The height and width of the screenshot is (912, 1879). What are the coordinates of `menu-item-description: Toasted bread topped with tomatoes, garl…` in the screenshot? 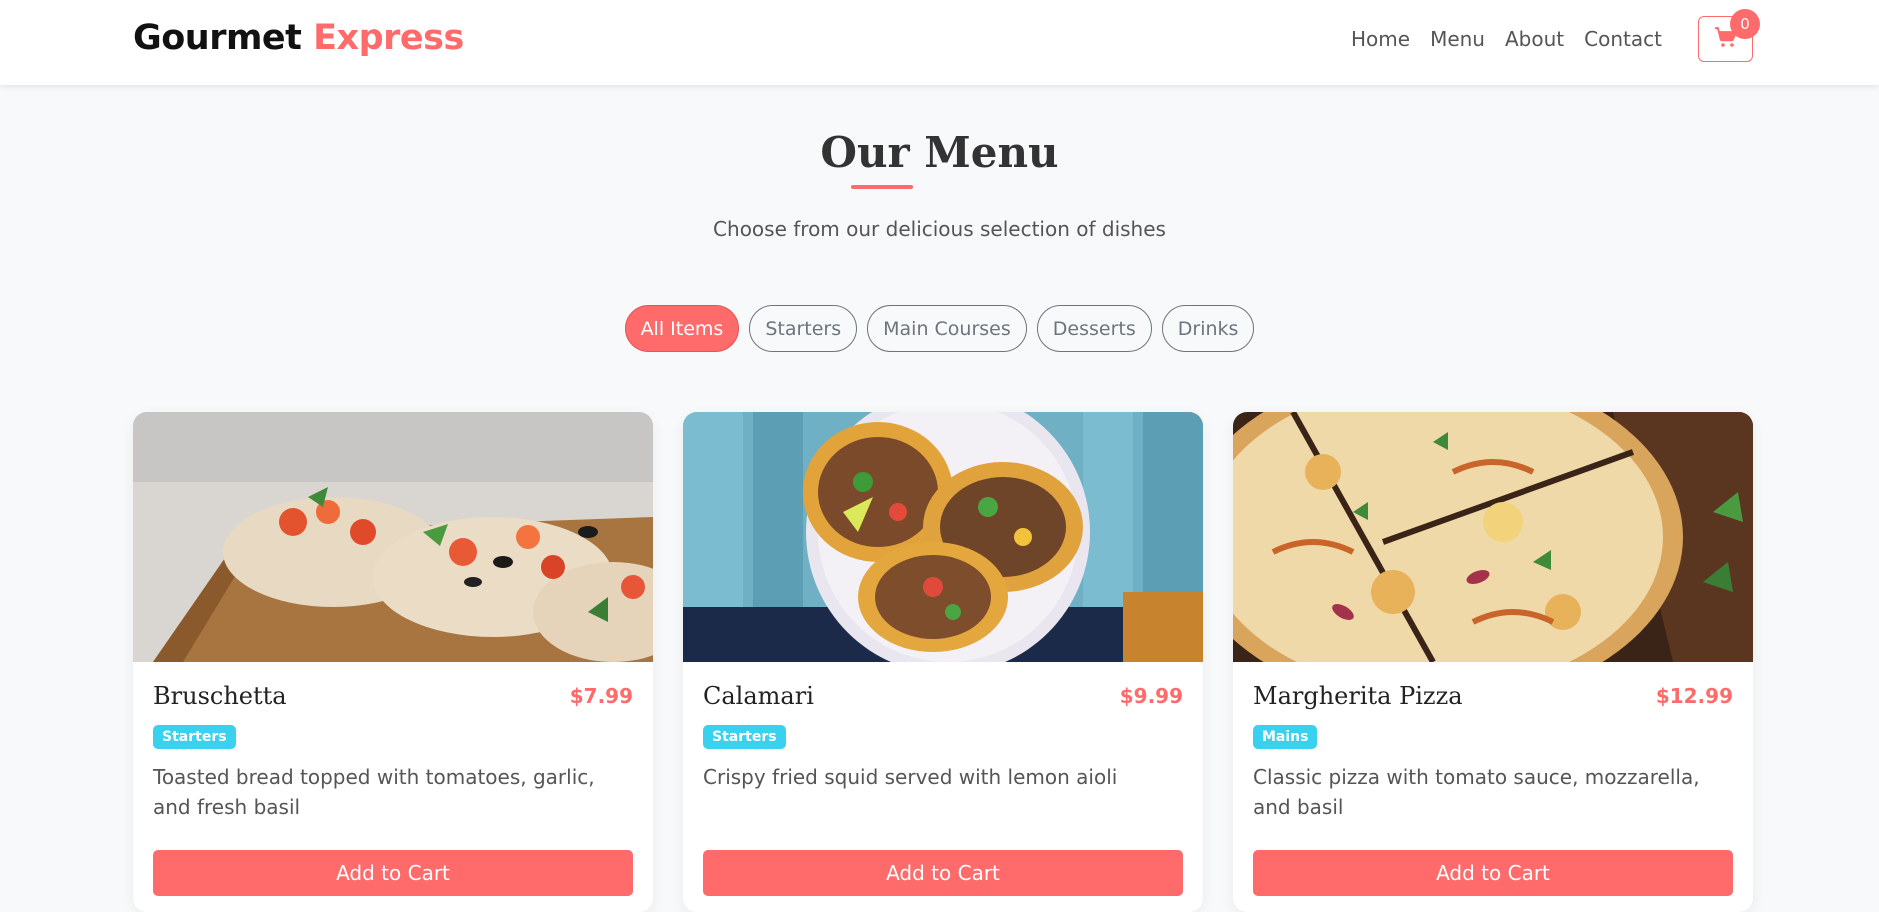 It's located at (374, 792).